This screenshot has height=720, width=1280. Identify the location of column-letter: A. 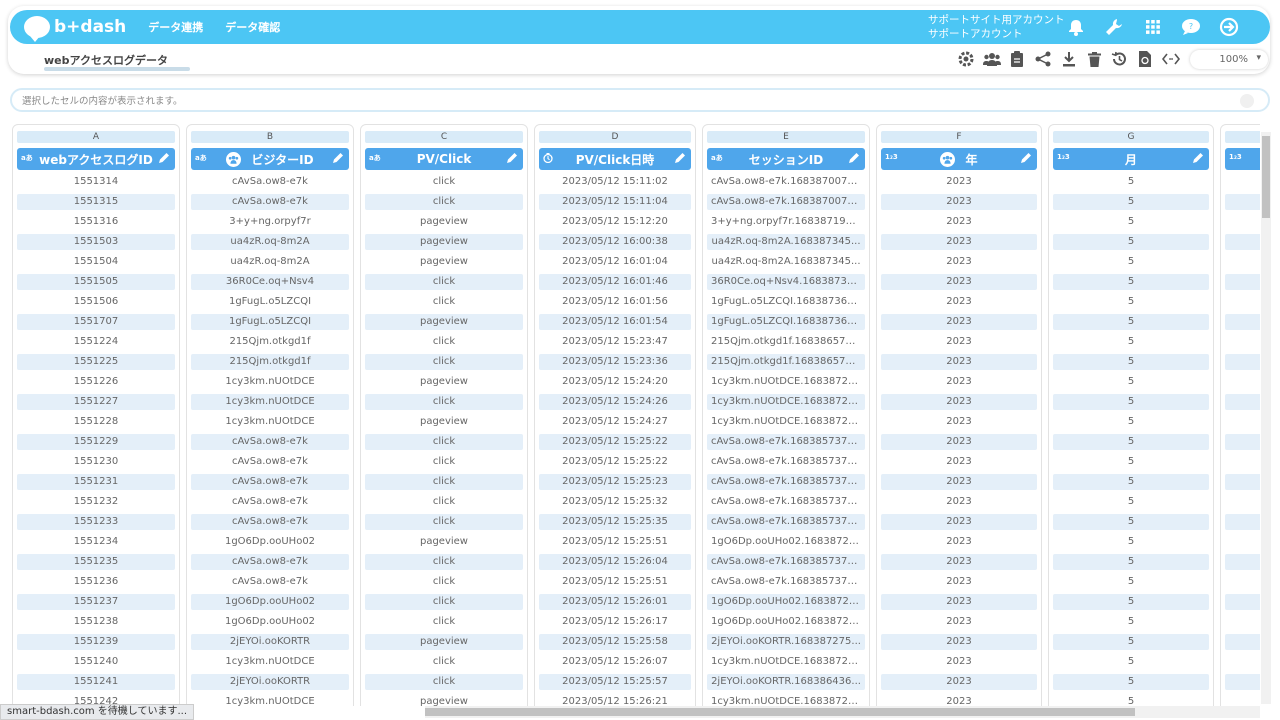
(96, 137).